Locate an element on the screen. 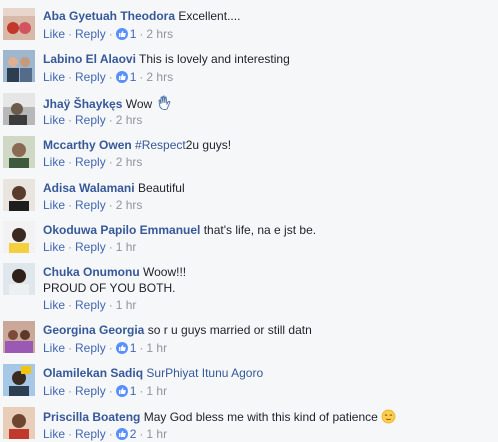 This screenshot has width=498, height=442. commenter-name: Mccarthy Owen is located at coordinates (87, 145).